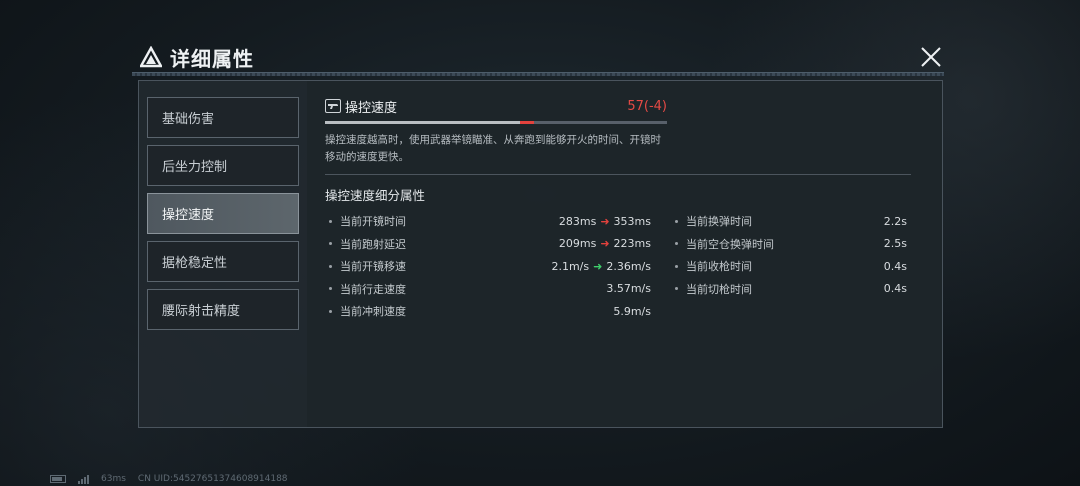  Describe the element at coordinates (373, 312) in the screenshot. I see `breakdown-label: 当前冲刺速度` at that location.